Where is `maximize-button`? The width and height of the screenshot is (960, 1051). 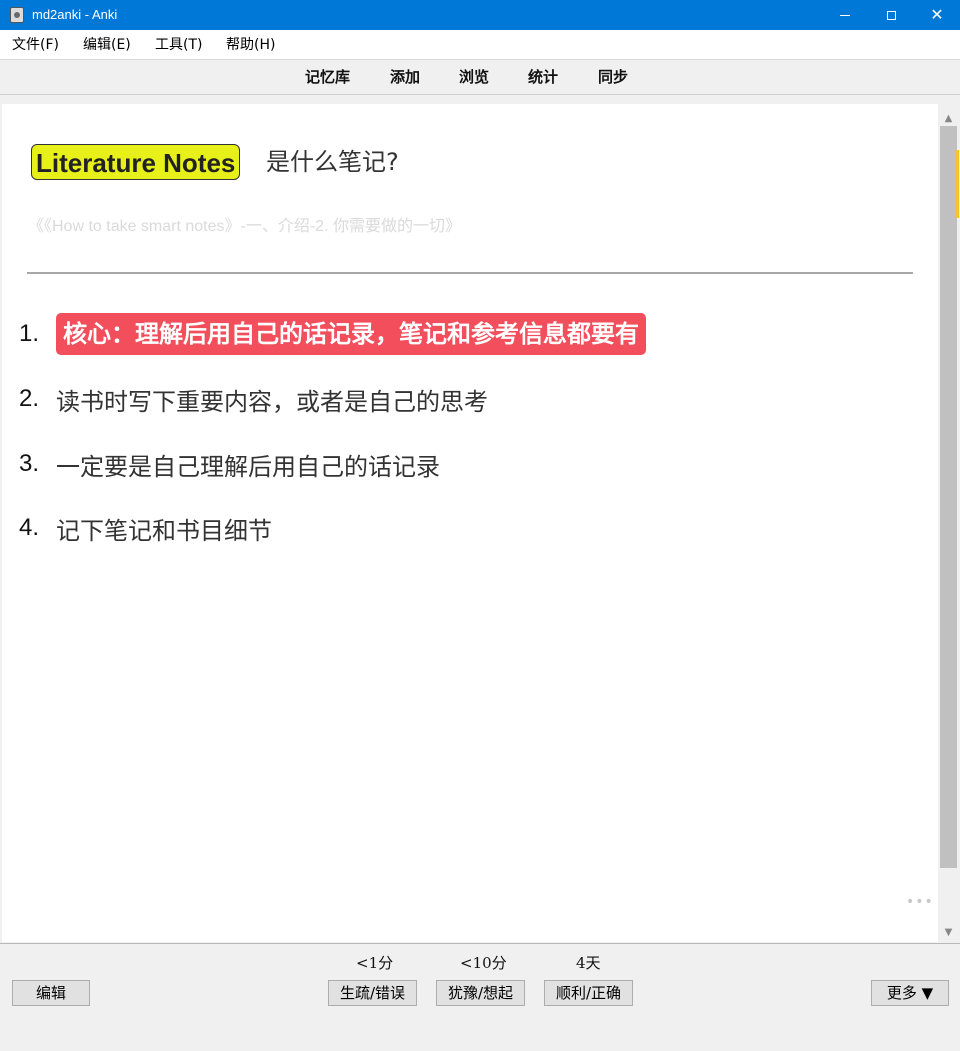 maximize-button is located at coordinates (891, 15).